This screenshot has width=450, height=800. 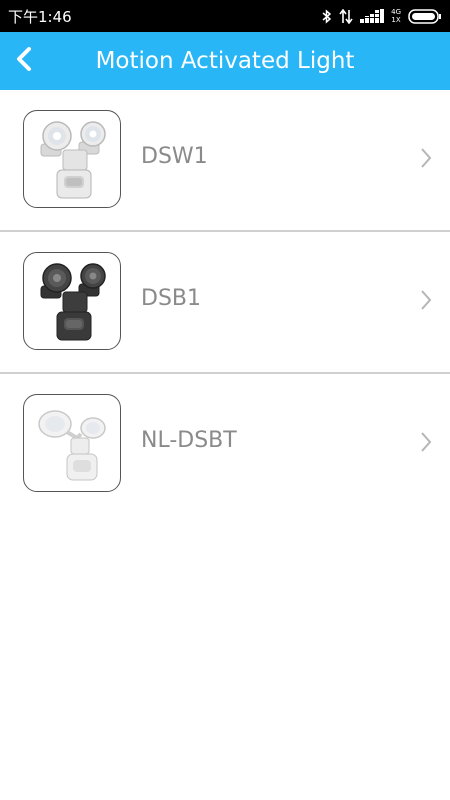 I want to click on dark-motion-light-image, so click(x=73, y=302).